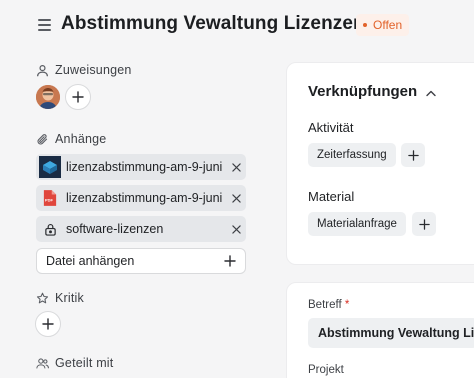  What do you see at coordinates (391, 333) in the screenshot?
I see `subject-input: Abstimmung Vewaltung Lizenzen` at bounding box center [391, 333].